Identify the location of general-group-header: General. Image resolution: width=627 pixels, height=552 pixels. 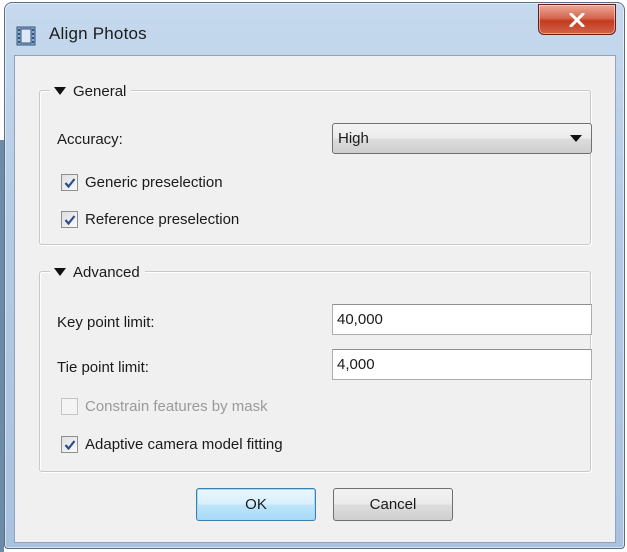
(91, 91).